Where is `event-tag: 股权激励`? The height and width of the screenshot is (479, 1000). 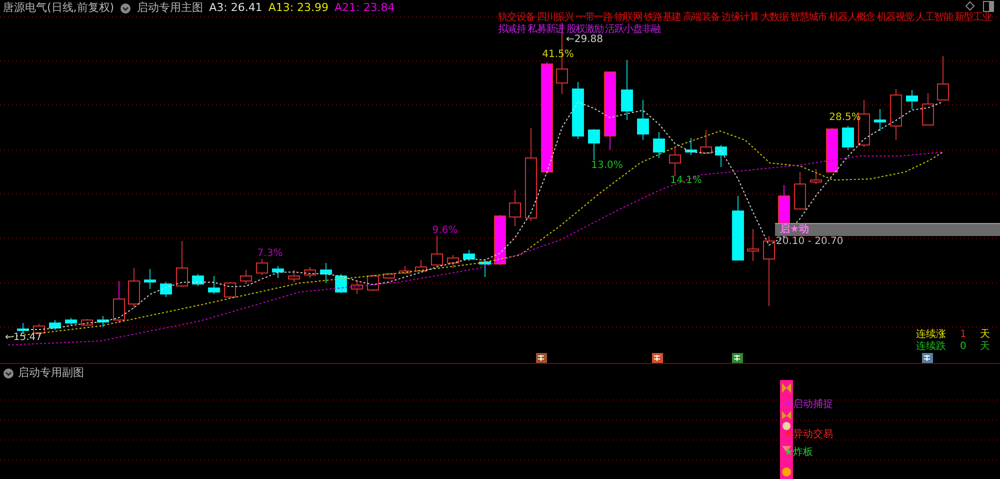 event-tag: 股权激励 is located at coordinates (585, 30).